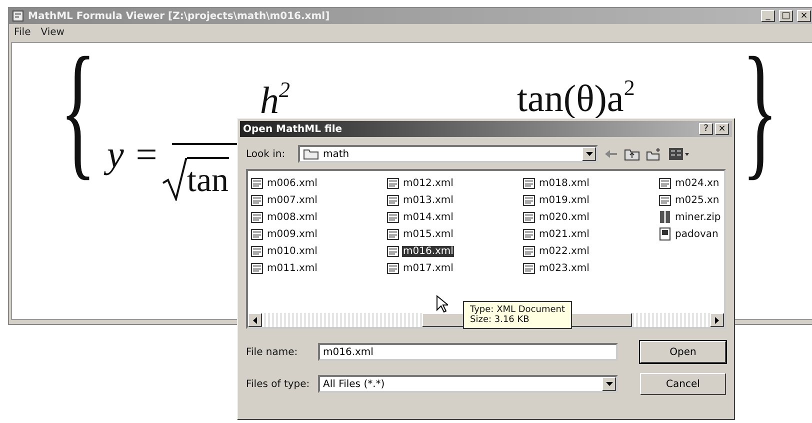 This screenshot has width=812, height=423. What do you see at coordinates (78, 114) in the screenshot?
I see `formula-brace: {` at bounding box center [78, 114].